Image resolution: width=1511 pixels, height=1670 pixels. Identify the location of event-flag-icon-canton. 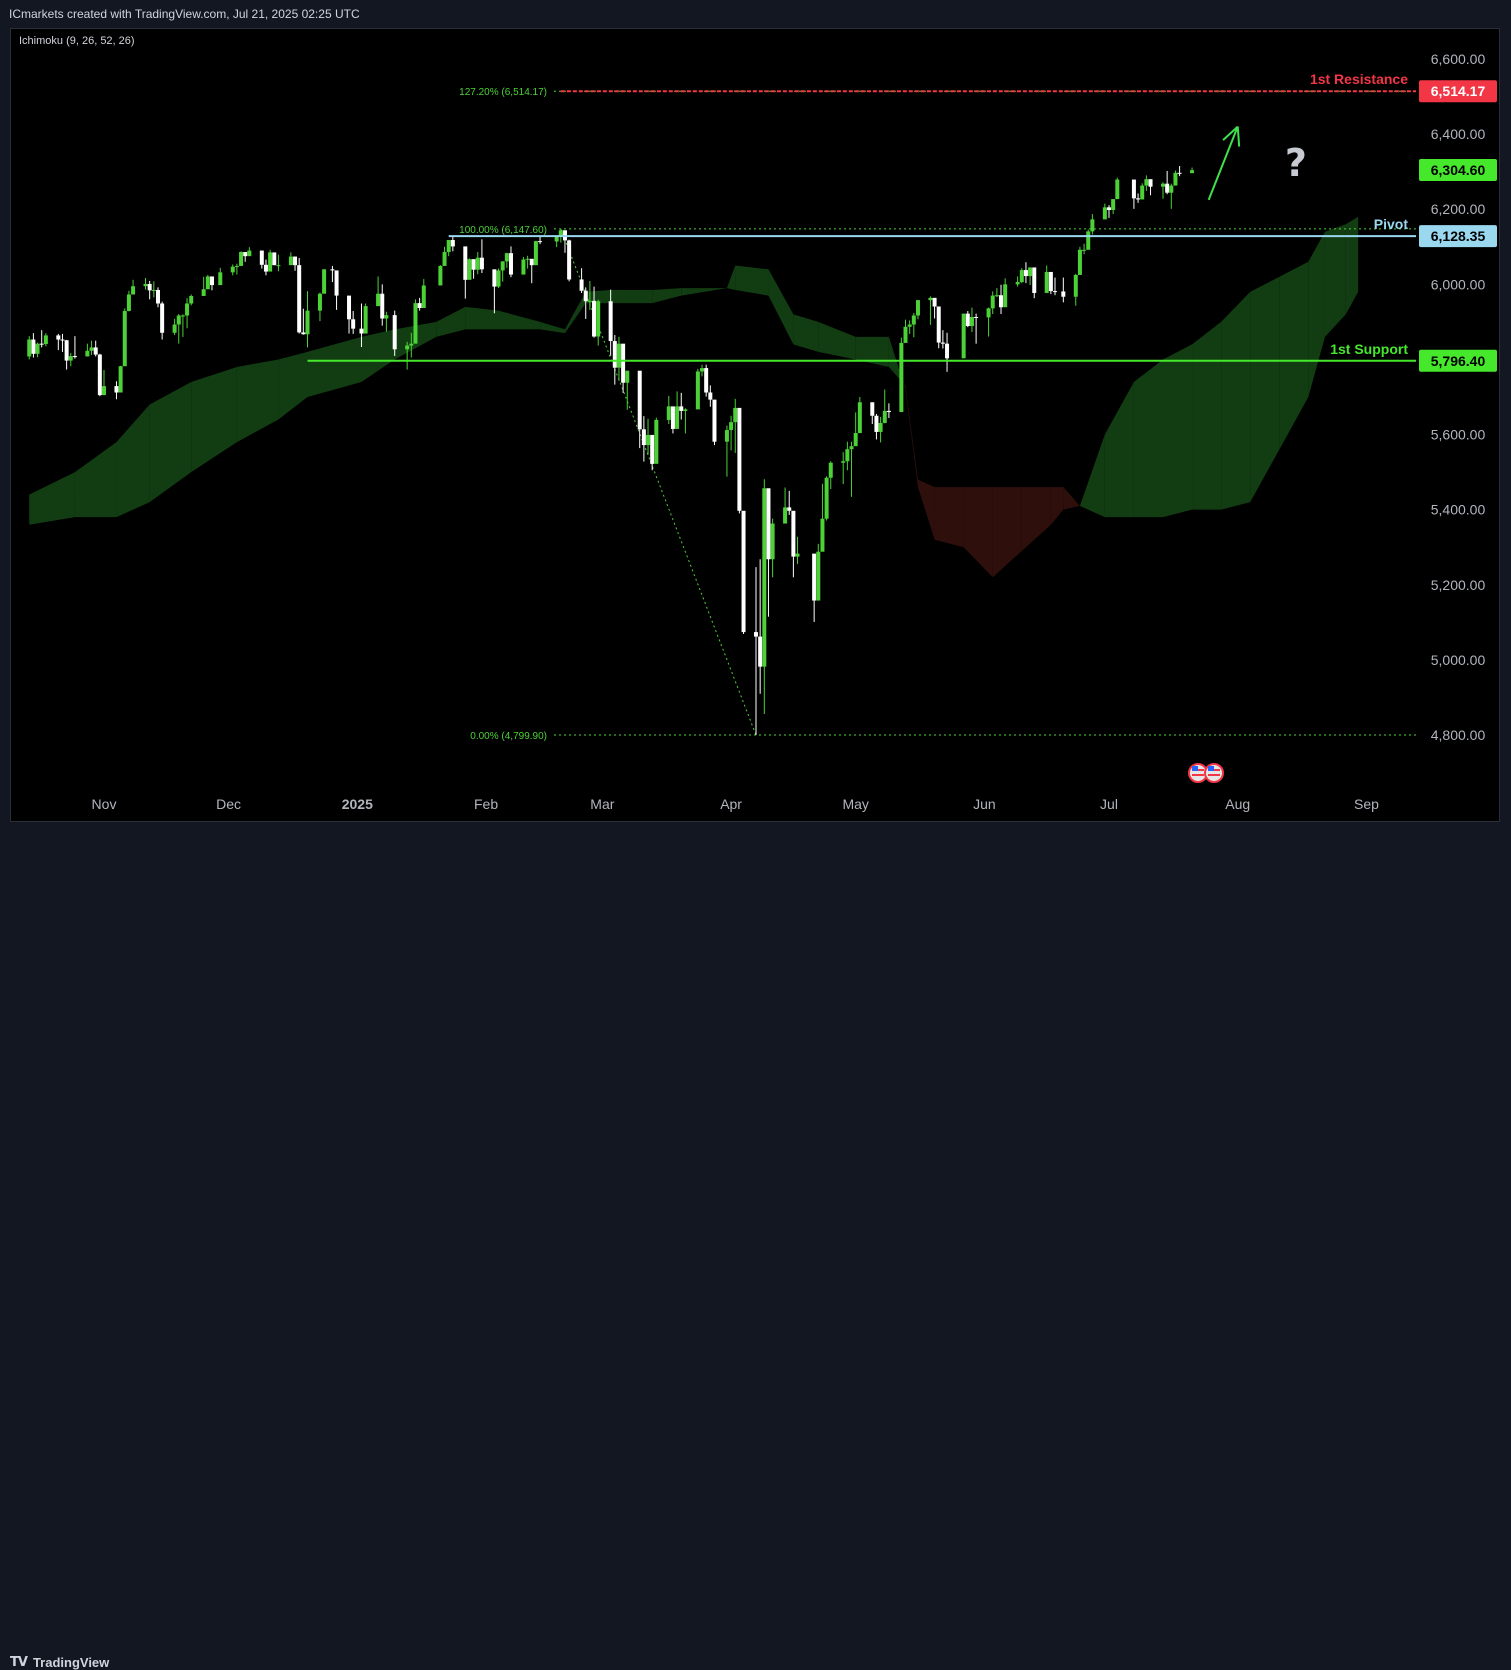
(1195, 768).